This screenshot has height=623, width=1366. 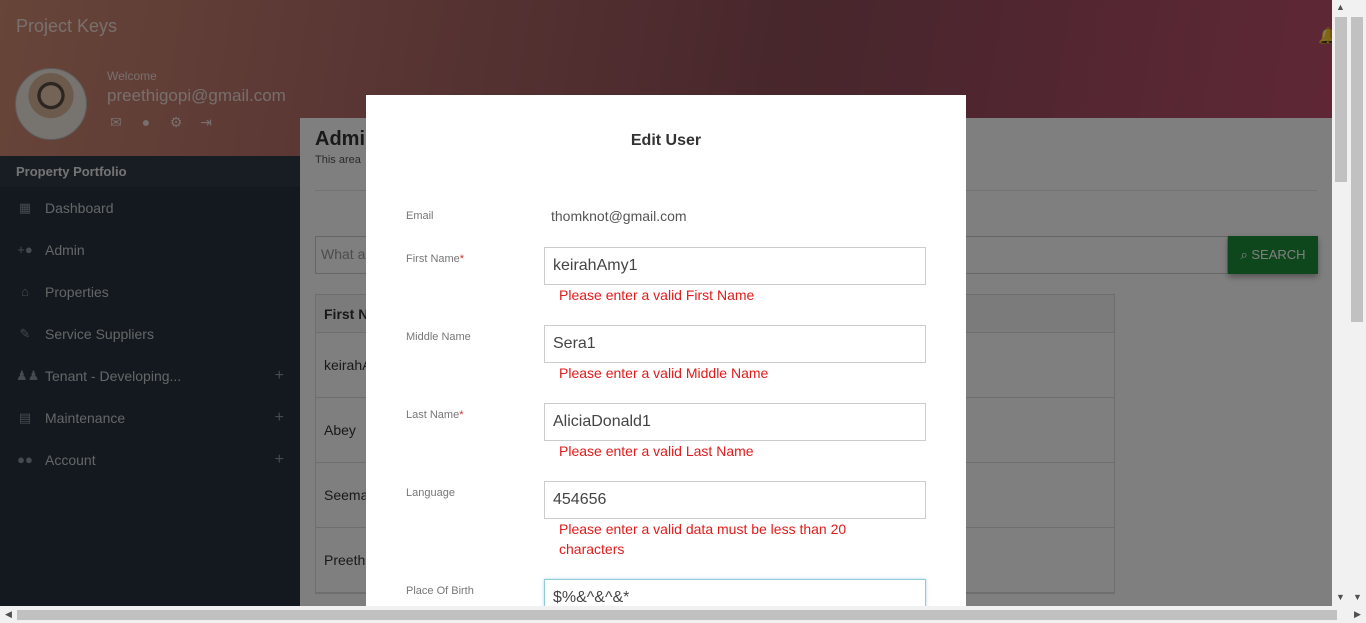 What do you see at coordinates (735, 422) in the screenshot?
I see `last-name-field` at bounding box center [735, 422].